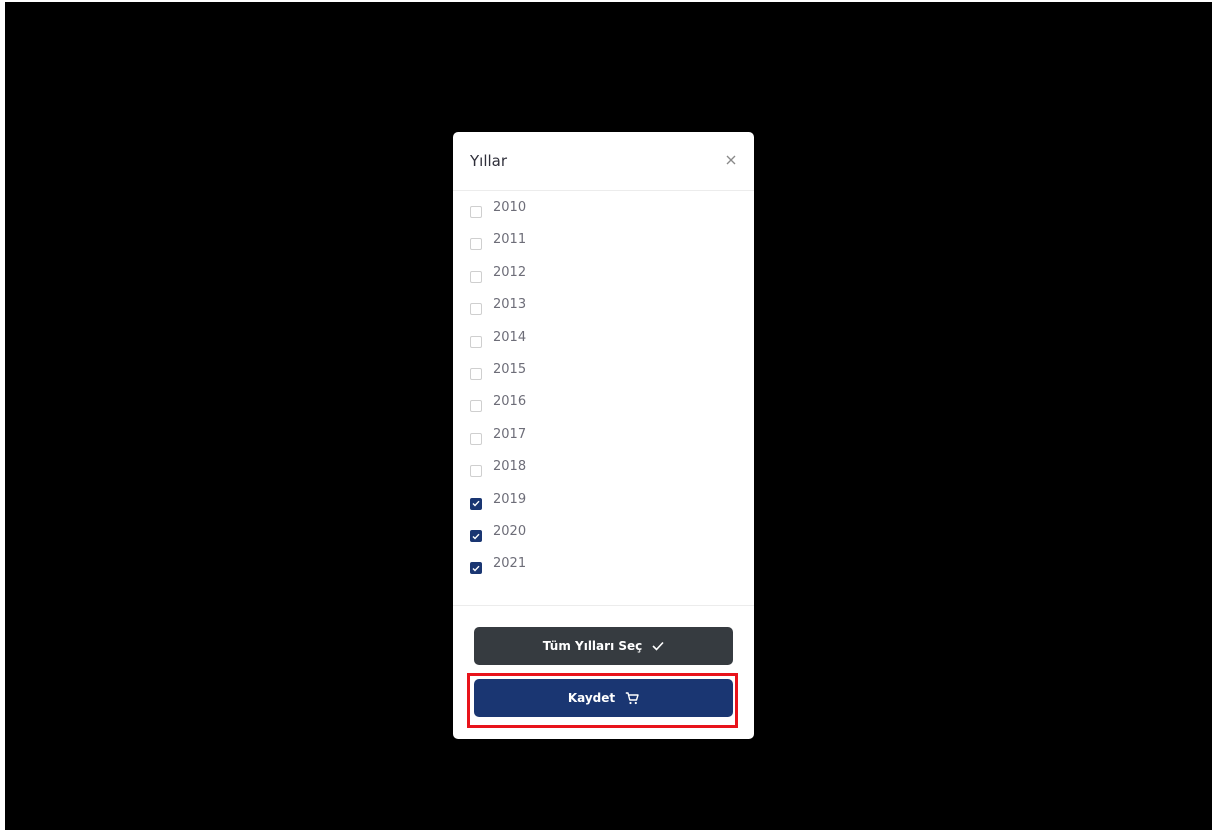 The height and width of the screenshot is (831, 1215). I want to click on year-option: 2019, so click(570, 502).